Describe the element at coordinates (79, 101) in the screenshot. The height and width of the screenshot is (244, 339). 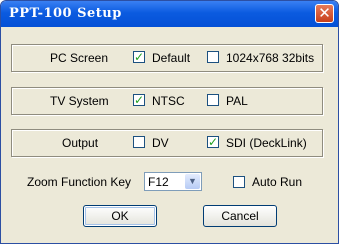
I see `tv-system-label: TV System` at that location.